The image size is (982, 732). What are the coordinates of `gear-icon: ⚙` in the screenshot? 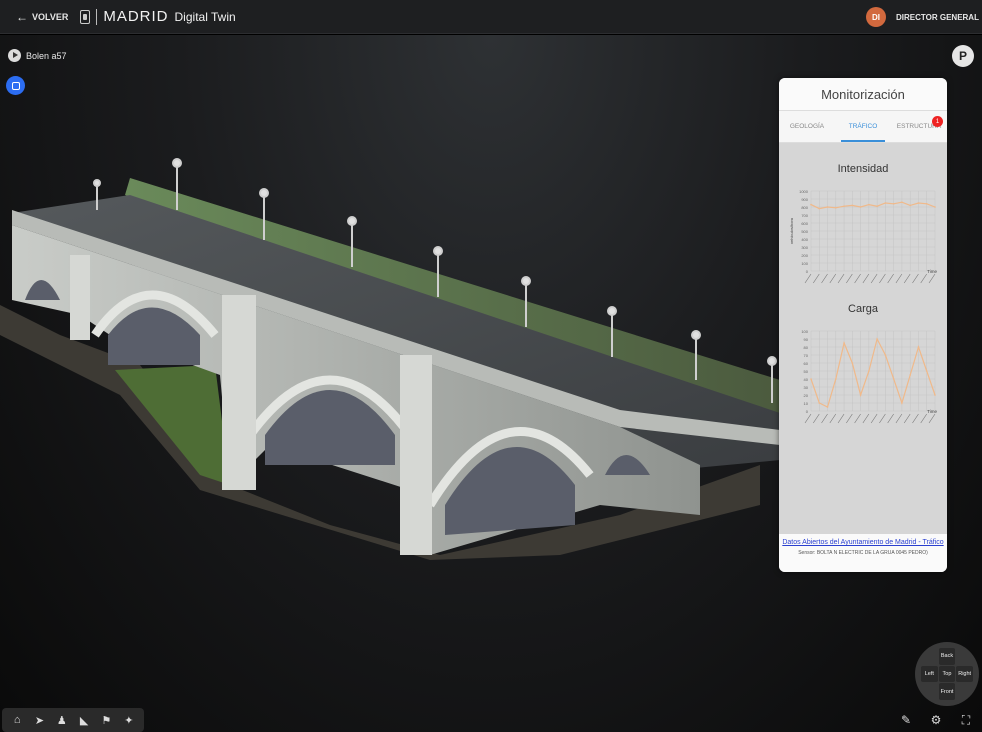 It's located at (936, 720).